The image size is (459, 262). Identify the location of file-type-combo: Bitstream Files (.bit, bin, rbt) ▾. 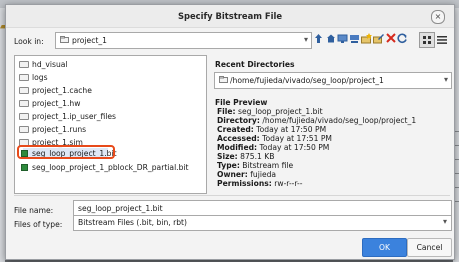
(262, 223).